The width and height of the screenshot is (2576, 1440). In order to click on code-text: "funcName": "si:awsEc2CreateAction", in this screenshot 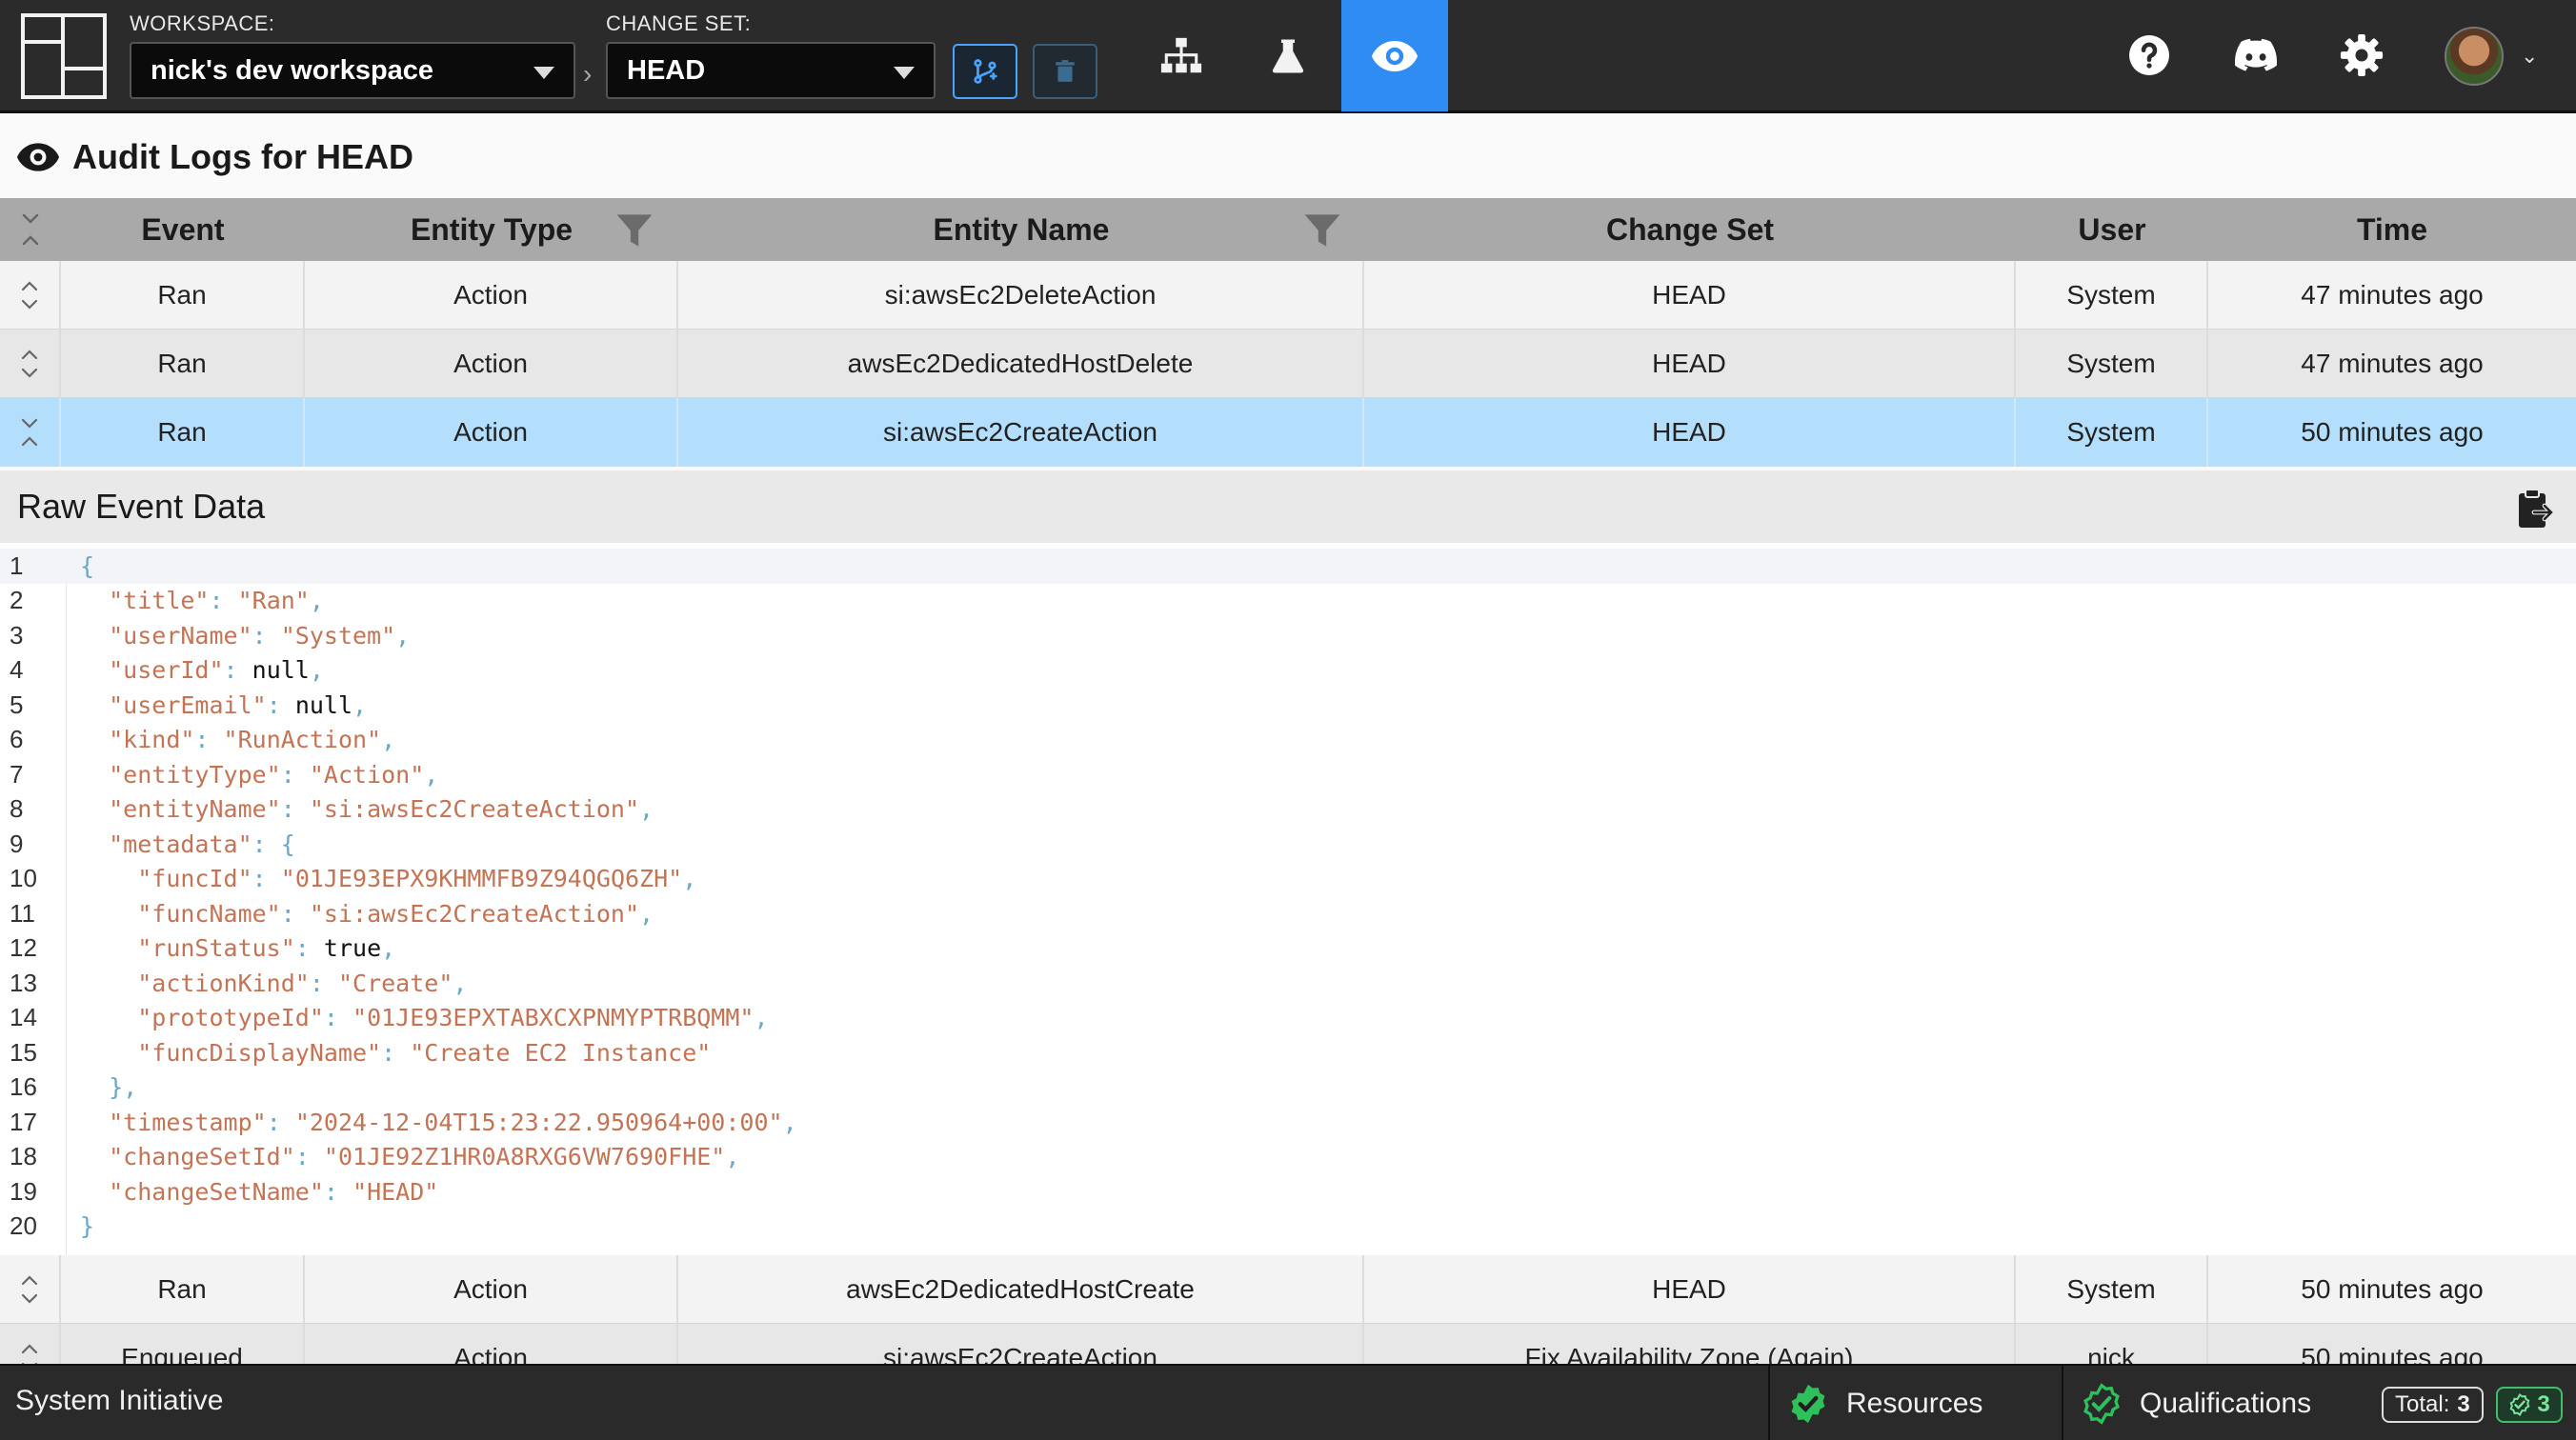, I will do `click(395, 913)`.